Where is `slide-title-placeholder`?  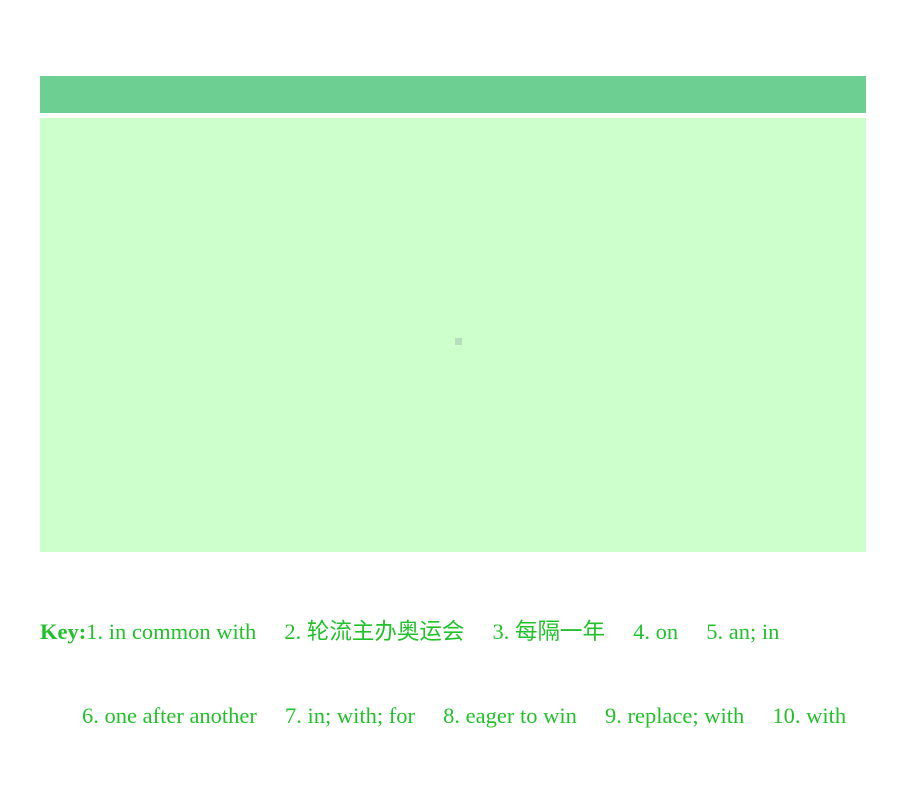
slide-title-placeholder is located at coordinates (453, 94).